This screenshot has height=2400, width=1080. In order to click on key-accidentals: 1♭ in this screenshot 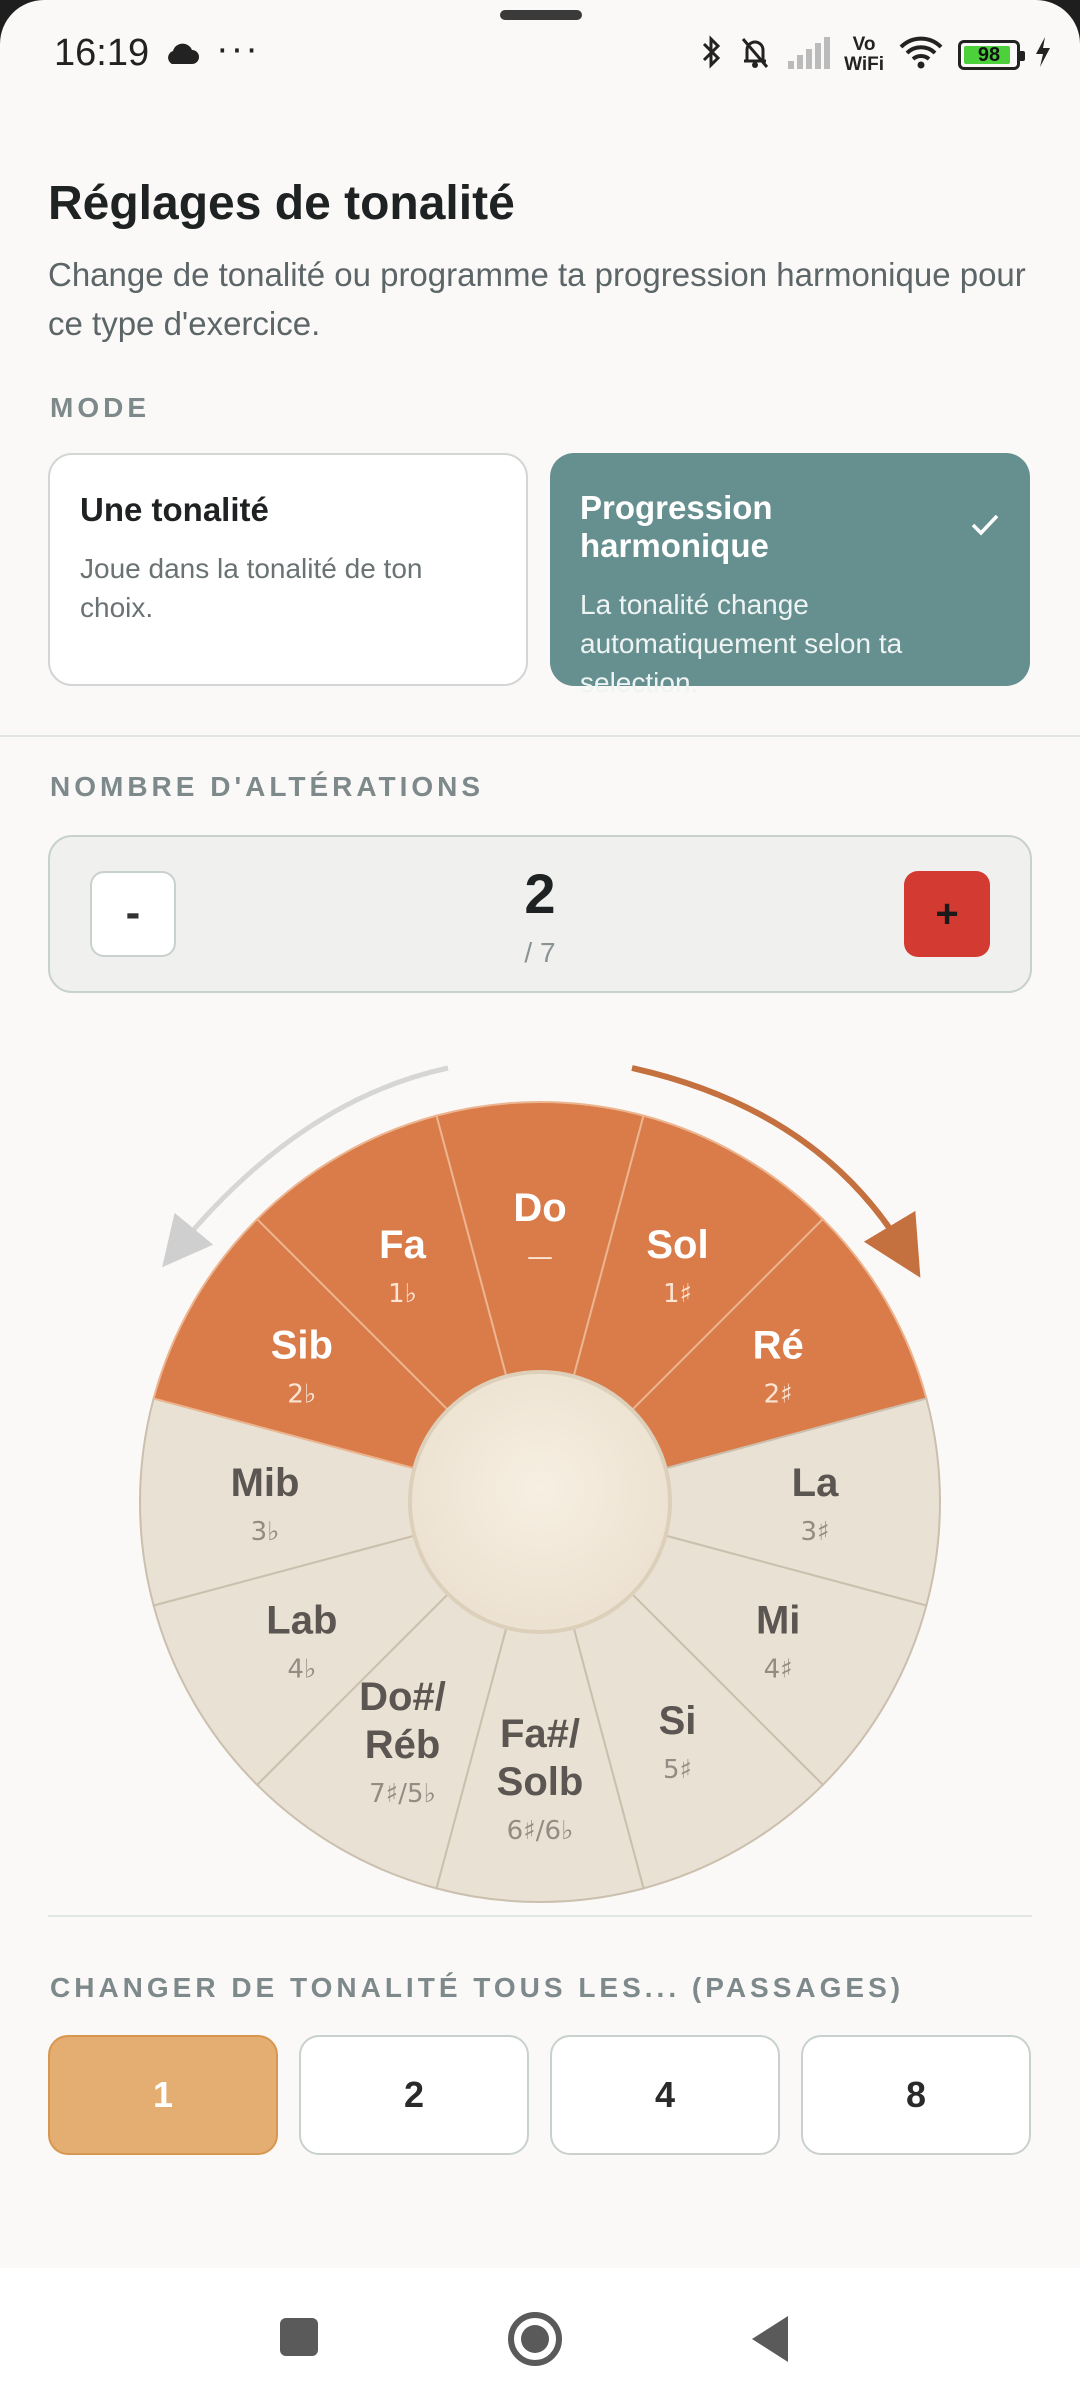, I will do `click(402, 1294)`.